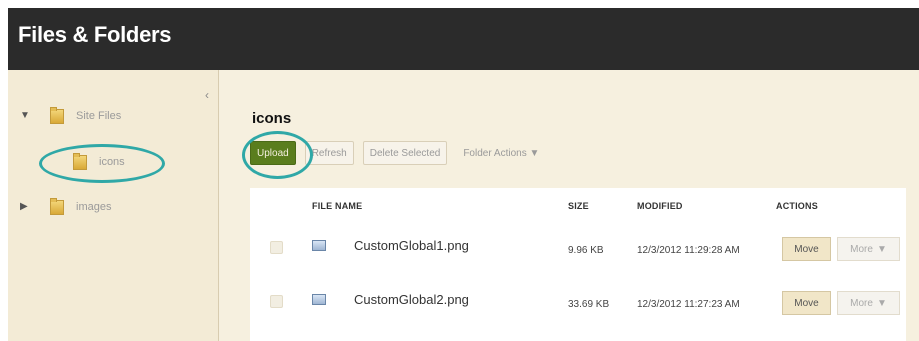  Describe the element at coordinates (277, 155) in the screenshot. I see `highlight-circle-upload` at that location.